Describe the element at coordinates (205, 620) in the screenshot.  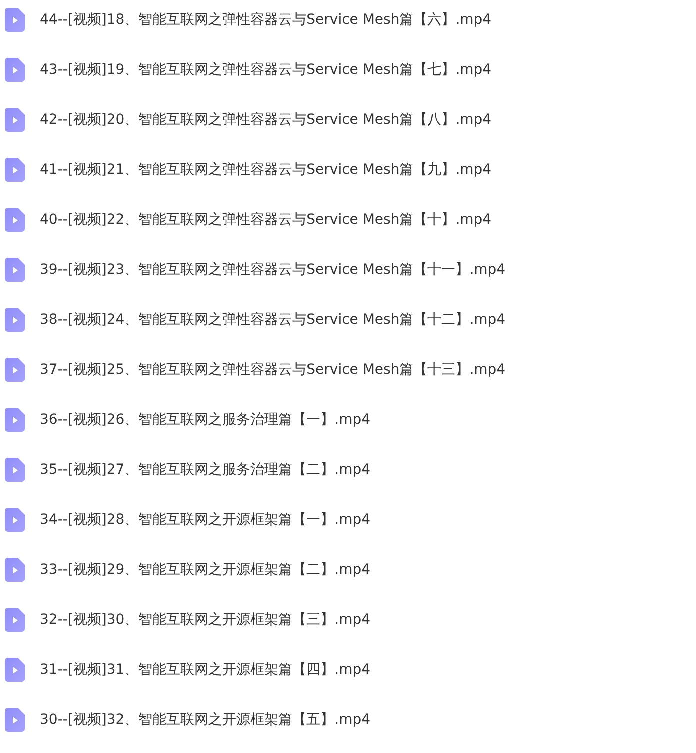
I see `file-name: 32--[视频]30、智能互联网之开源框架篇【三】.mp4` at that location.